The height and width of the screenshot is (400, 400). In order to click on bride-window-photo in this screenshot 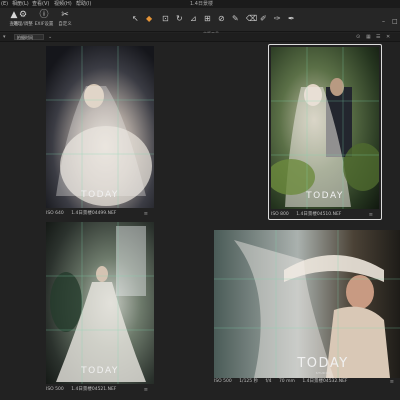, I will do `click(100, 303)`.